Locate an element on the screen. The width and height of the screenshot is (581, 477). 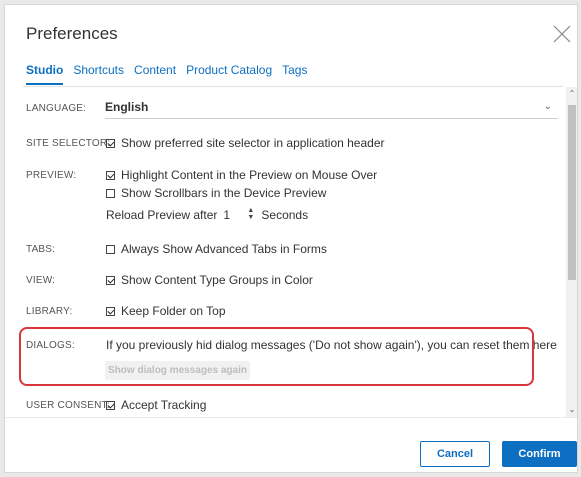
cancel-button: Cancel is located at coordinates (455, 454).